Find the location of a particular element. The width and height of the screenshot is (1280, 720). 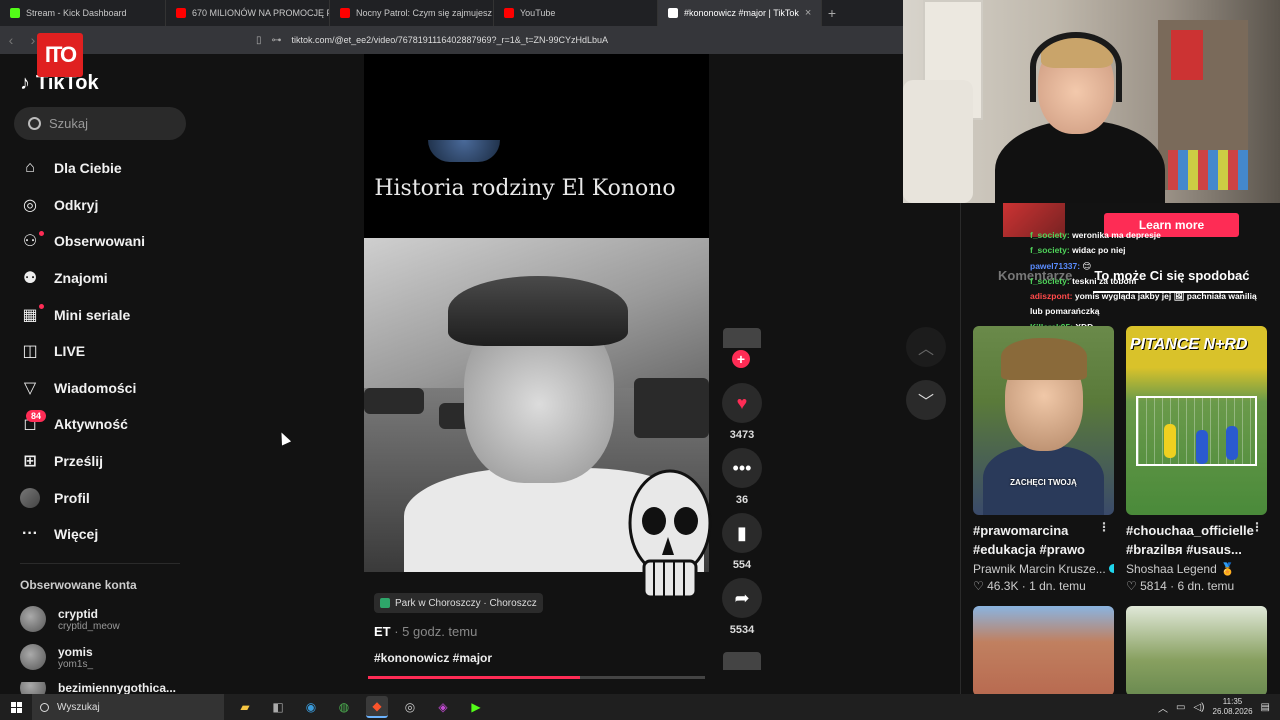

previous-video-button: ︿ is located at coordinates (926, 347).